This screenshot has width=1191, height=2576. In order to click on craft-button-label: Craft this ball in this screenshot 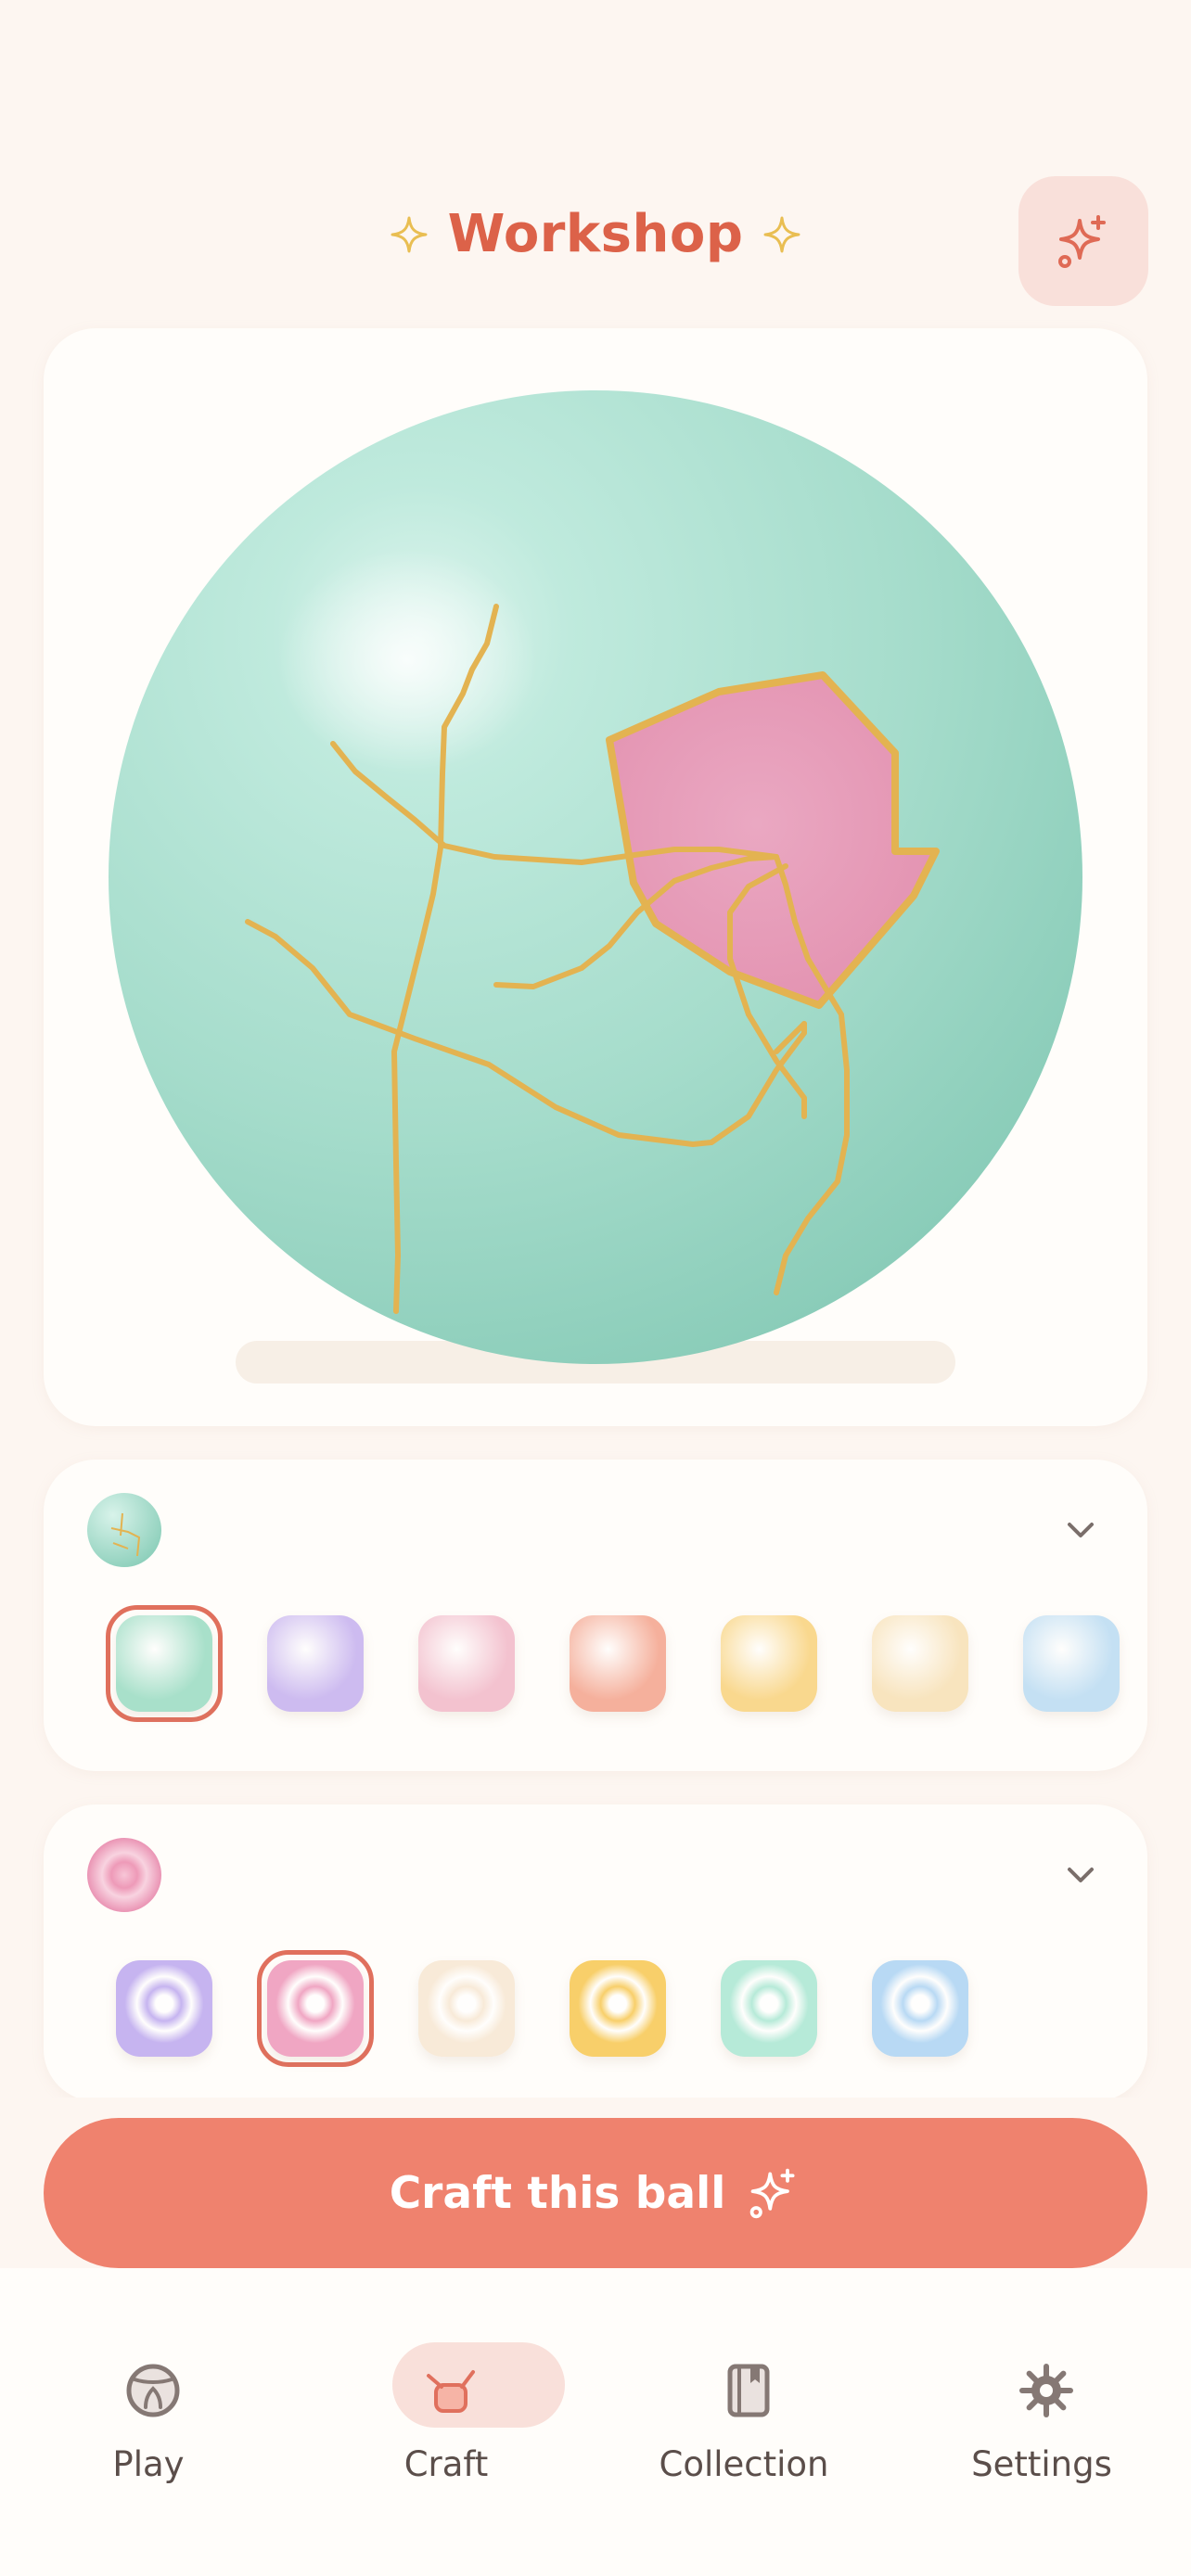, I will do `click(558, 2193)`.